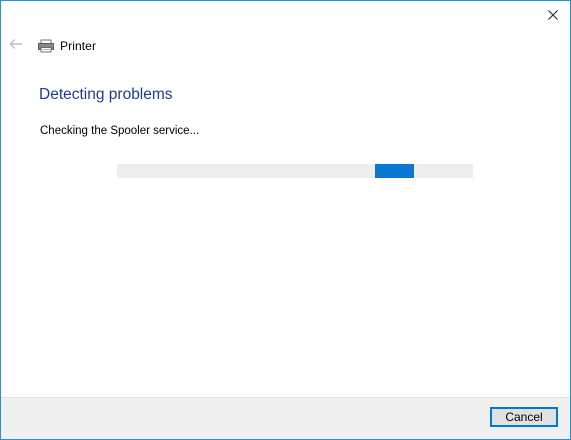 This screenshot has height=440, width=571. What do you see at coordinates (295, 171) in the screenshot?
I see `progress-bar` at bounding box center [295, 171].